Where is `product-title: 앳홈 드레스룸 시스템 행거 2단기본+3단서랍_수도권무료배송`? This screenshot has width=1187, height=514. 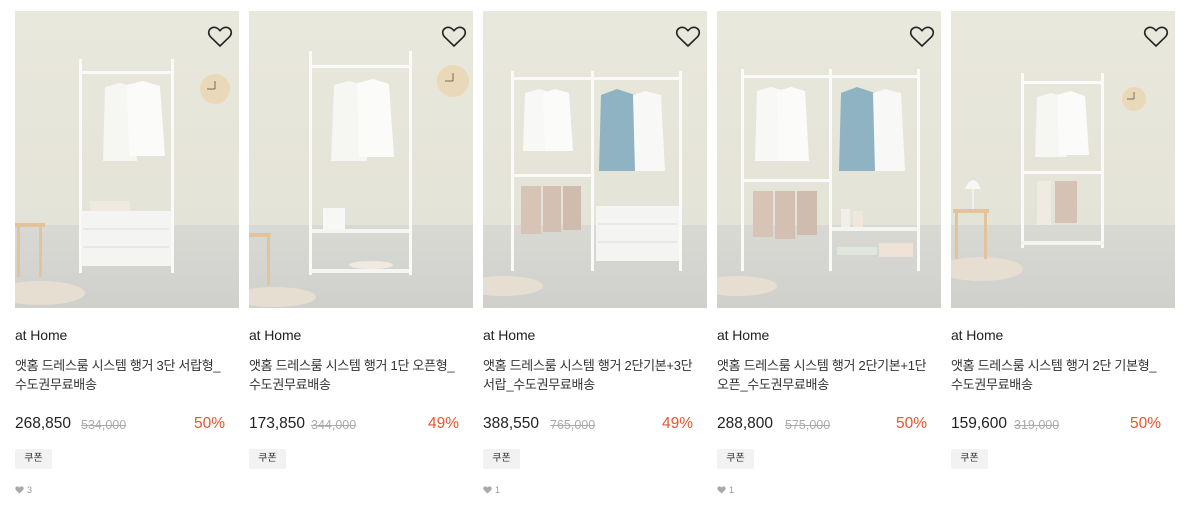
product-title: 앳홈 드레스룸 시스템 행거 2단기본+3단서랍_수도권무료배송 is located at coordinates (590, 375).